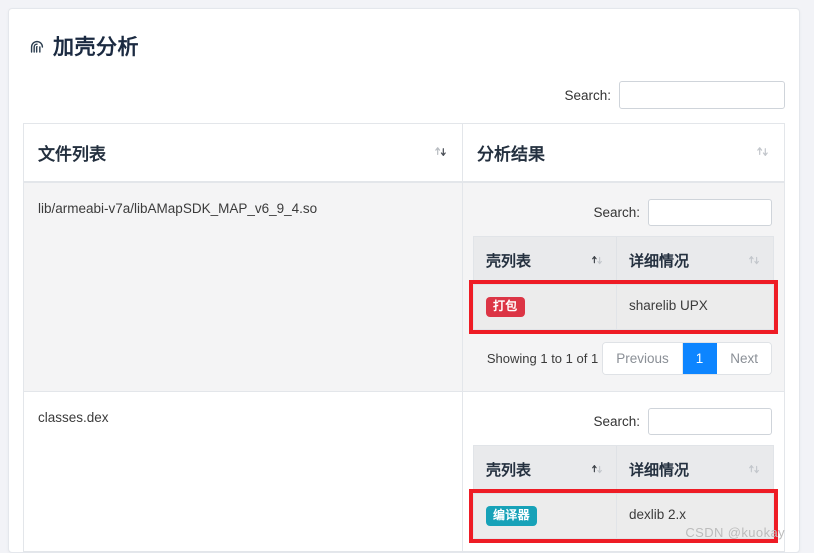 Image resolution: width=814 pixels, height=553 pixels. Describe the element at coordinates (702, 95) in the screenshot. I see `outer-search-input` at that location.